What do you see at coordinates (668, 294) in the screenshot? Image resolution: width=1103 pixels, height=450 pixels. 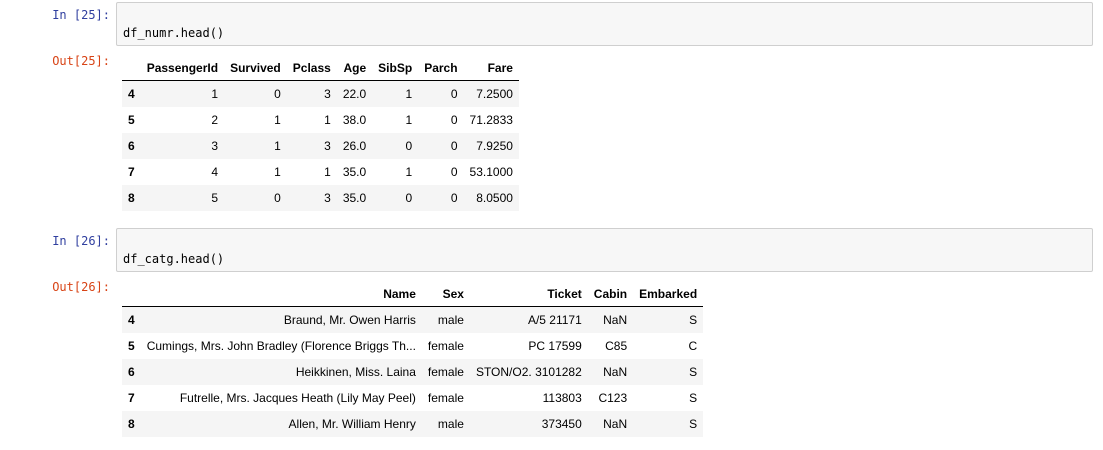 I see `column-header: Embarked` at bounding box center [668, 294].